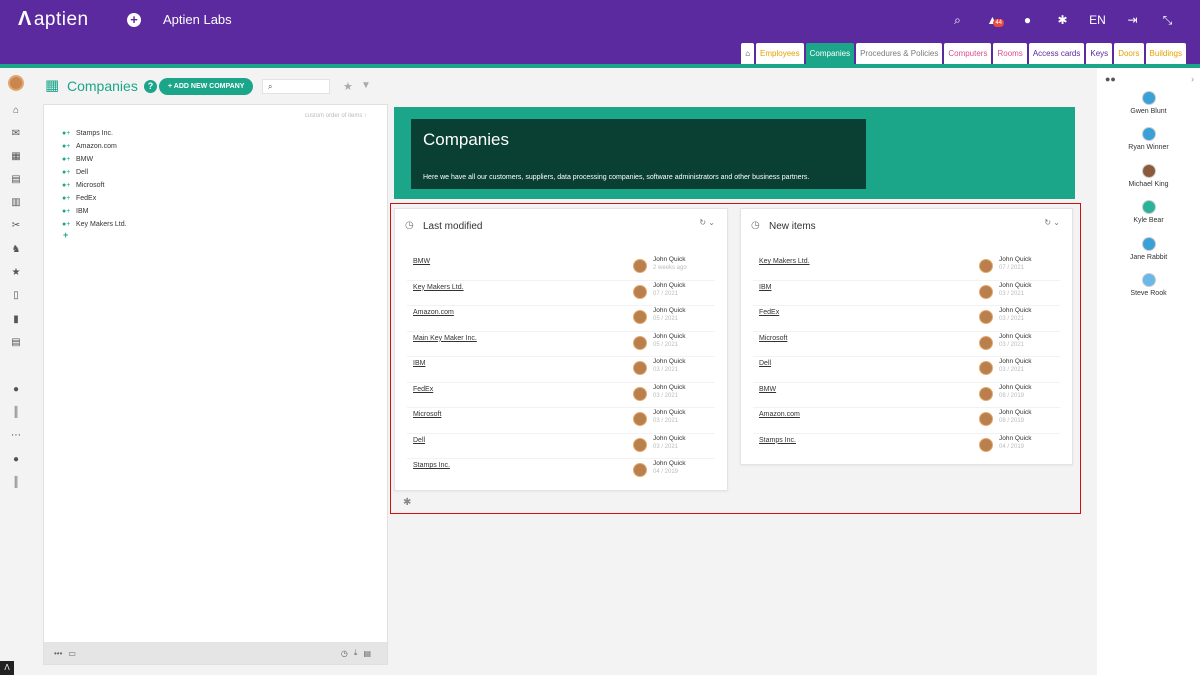 The image size is (1200, 675). I want to click on logout-icon: ⇥, so click(1132, 20).